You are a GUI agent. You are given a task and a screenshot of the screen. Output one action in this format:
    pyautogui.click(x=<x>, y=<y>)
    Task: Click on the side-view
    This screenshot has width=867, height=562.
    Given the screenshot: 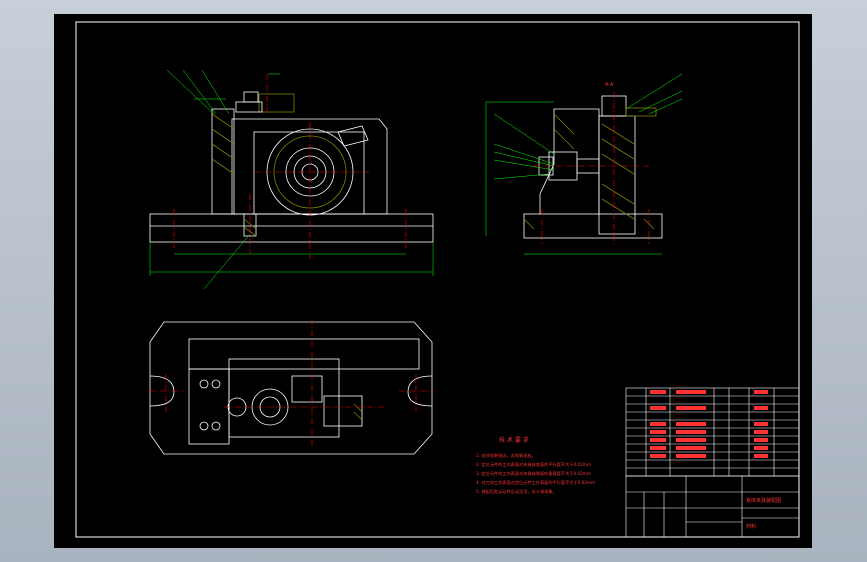 What is the action you would take?
    pyautogui.click(x=593, y=167)
    